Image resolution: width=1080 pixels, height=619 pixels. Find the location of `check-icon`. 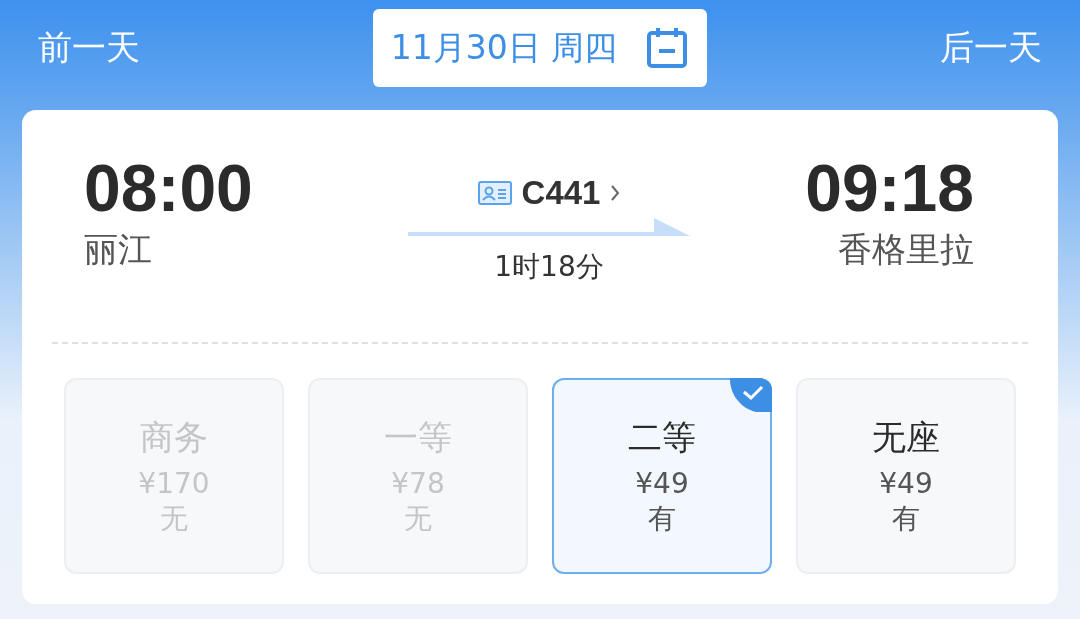

check-icon is located at coordinates (751, 395).